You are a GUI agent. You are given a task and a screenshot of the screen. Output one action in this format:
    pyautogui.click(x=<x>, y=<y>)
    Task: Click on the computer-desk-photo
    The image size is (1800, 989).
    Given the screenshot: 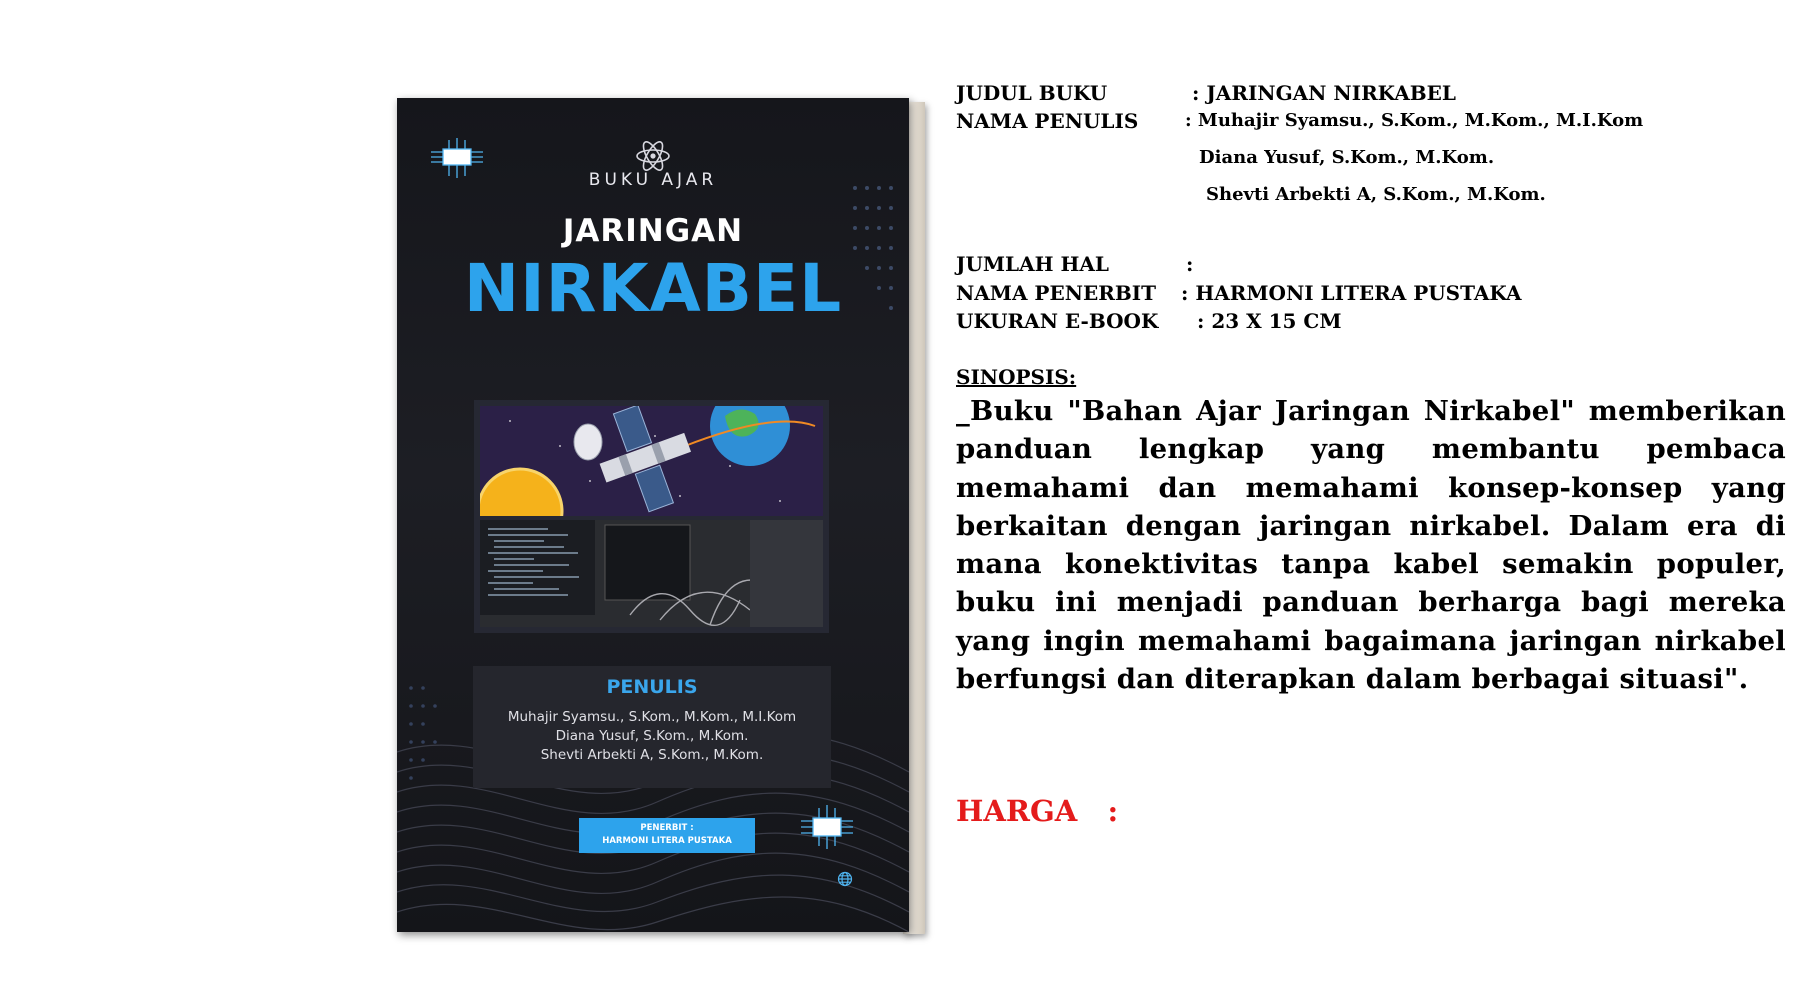 What is the action you would take?
    pyautogui.click(x=651, y=573)
    